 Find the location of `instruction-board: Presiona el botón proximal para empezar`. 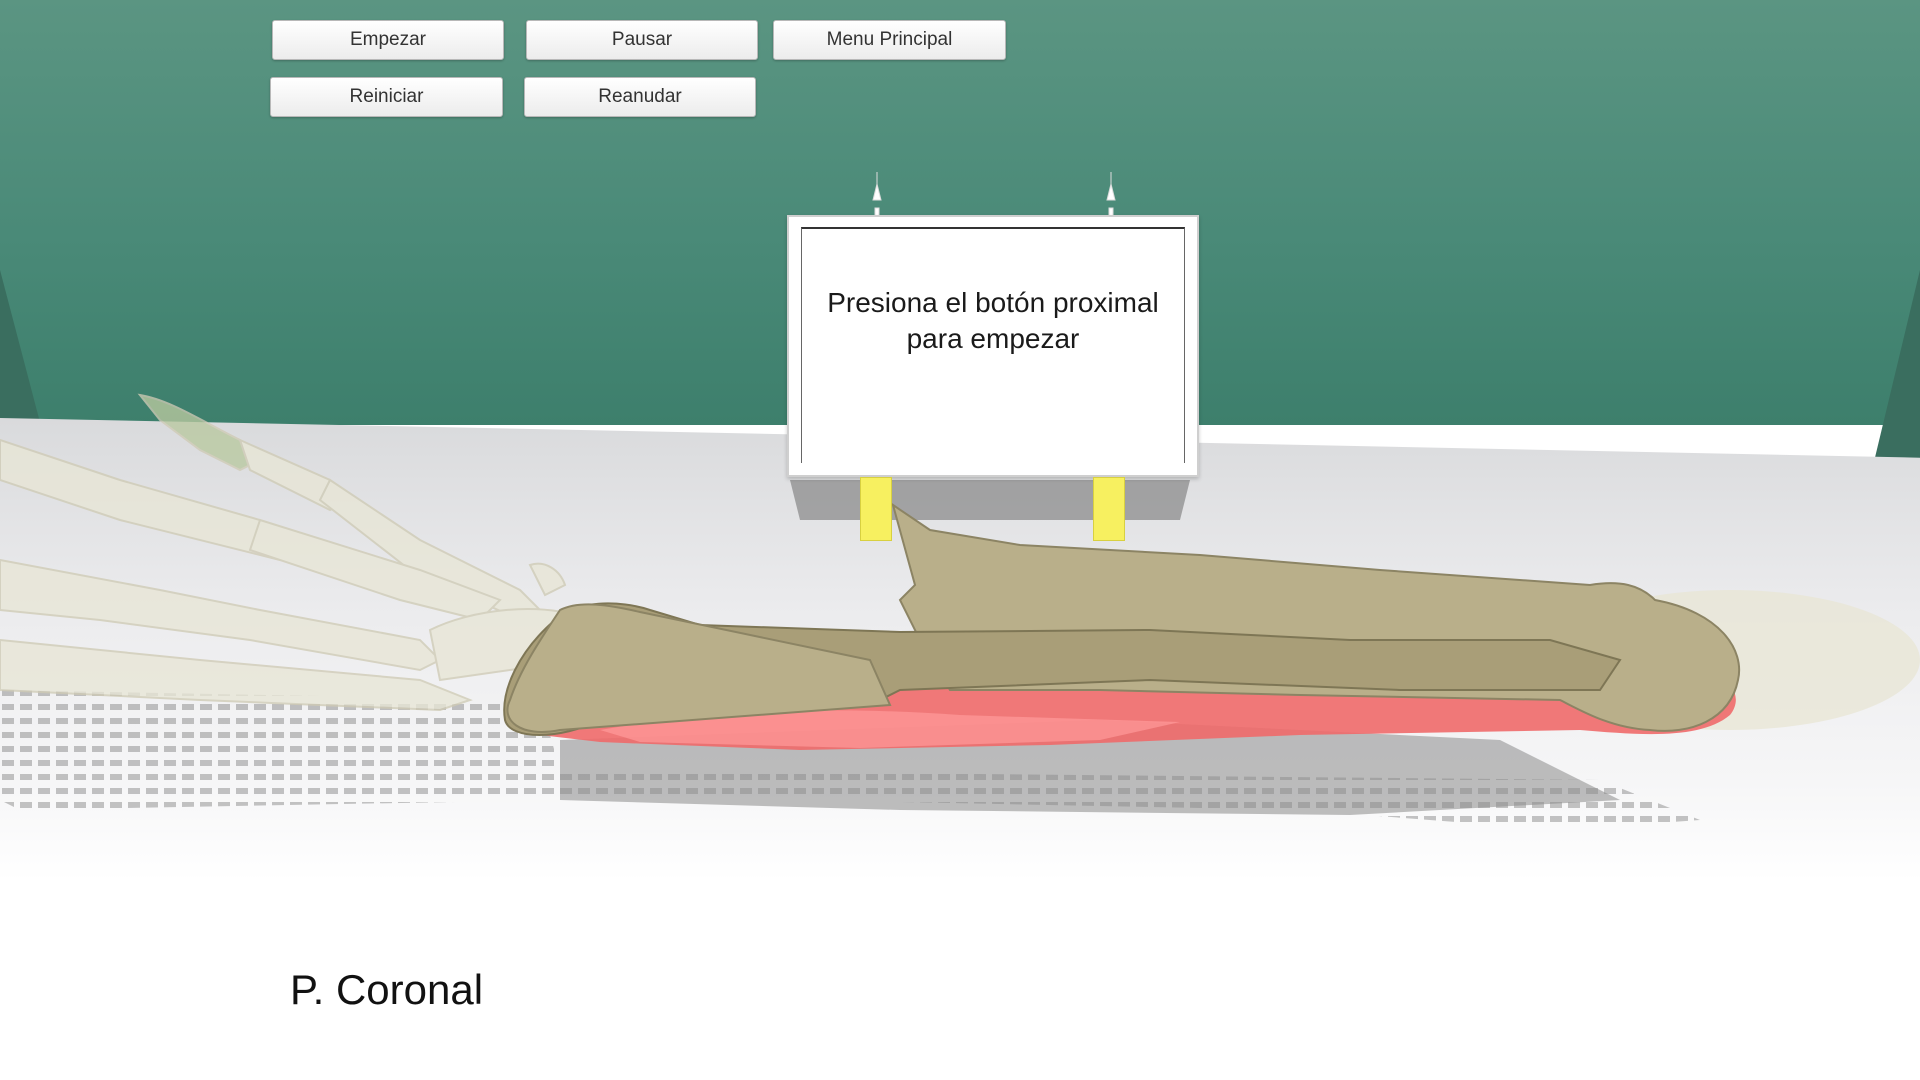

instruction-board: Presiona el botón proximal para empezar is located at coordinates (993, 346).